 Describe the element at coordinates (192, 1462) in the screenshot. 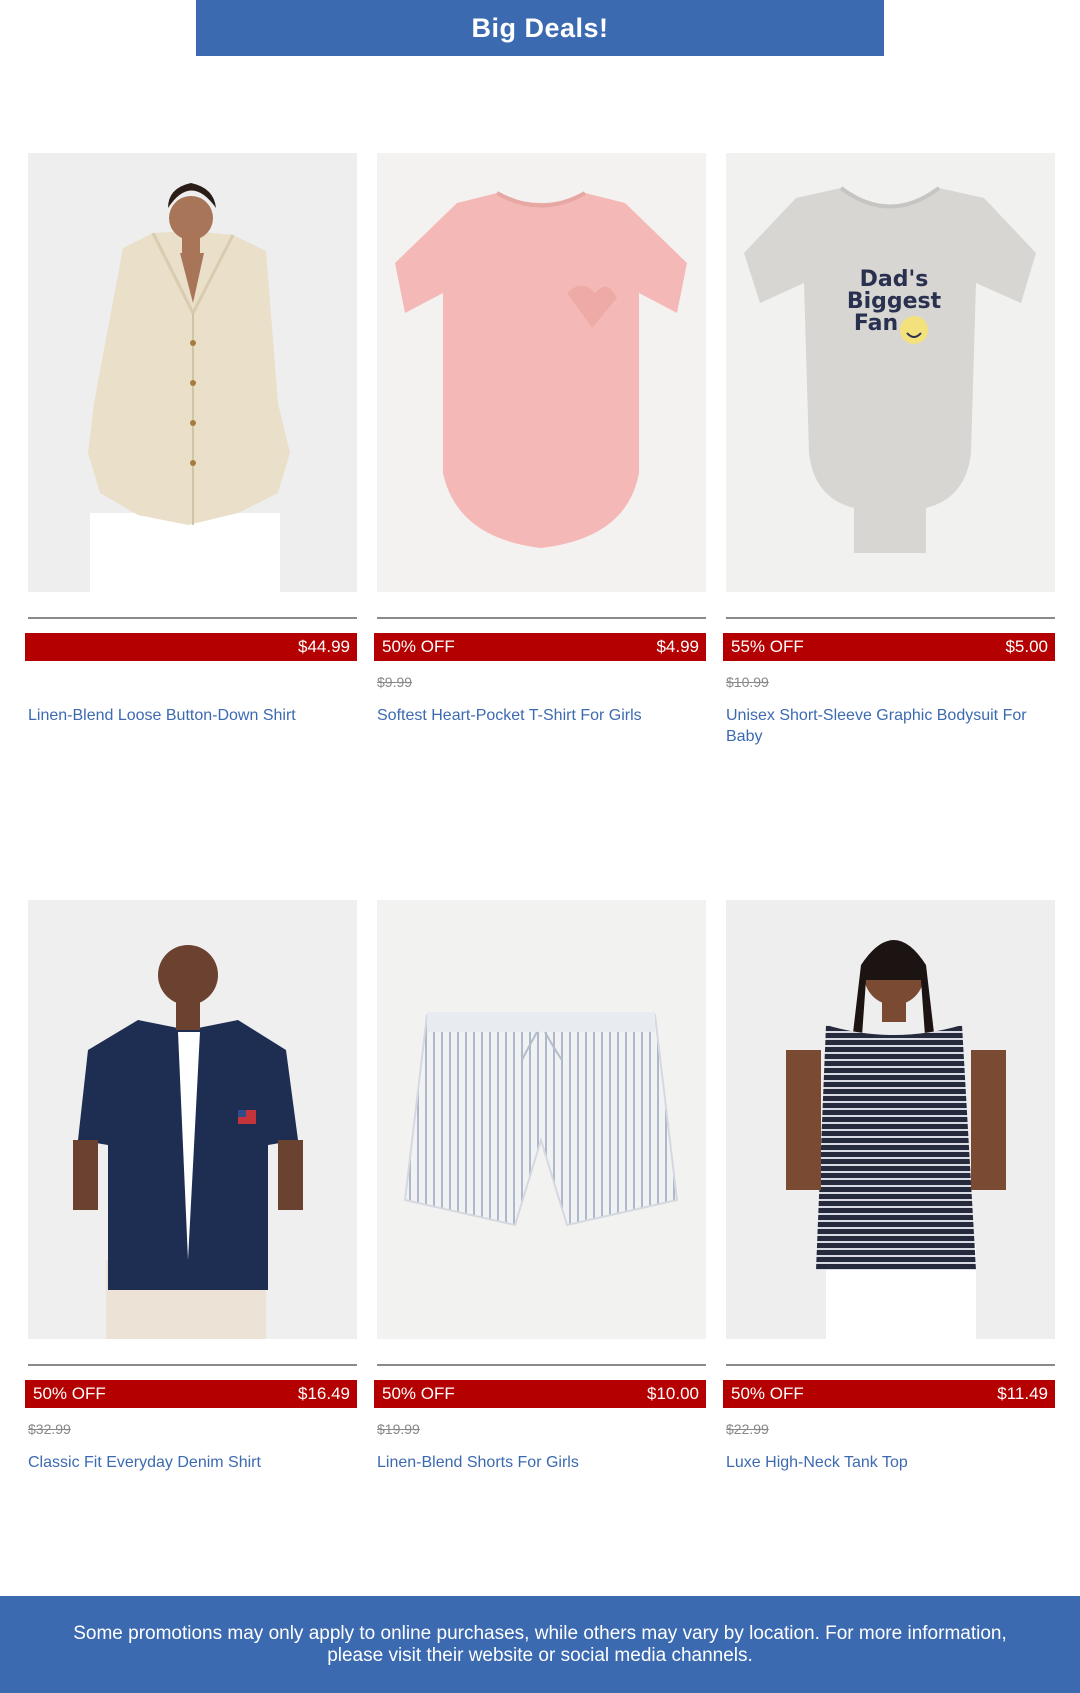

I see `product-title-link: Classic Fit Everyday Denim Shirt` at that location.